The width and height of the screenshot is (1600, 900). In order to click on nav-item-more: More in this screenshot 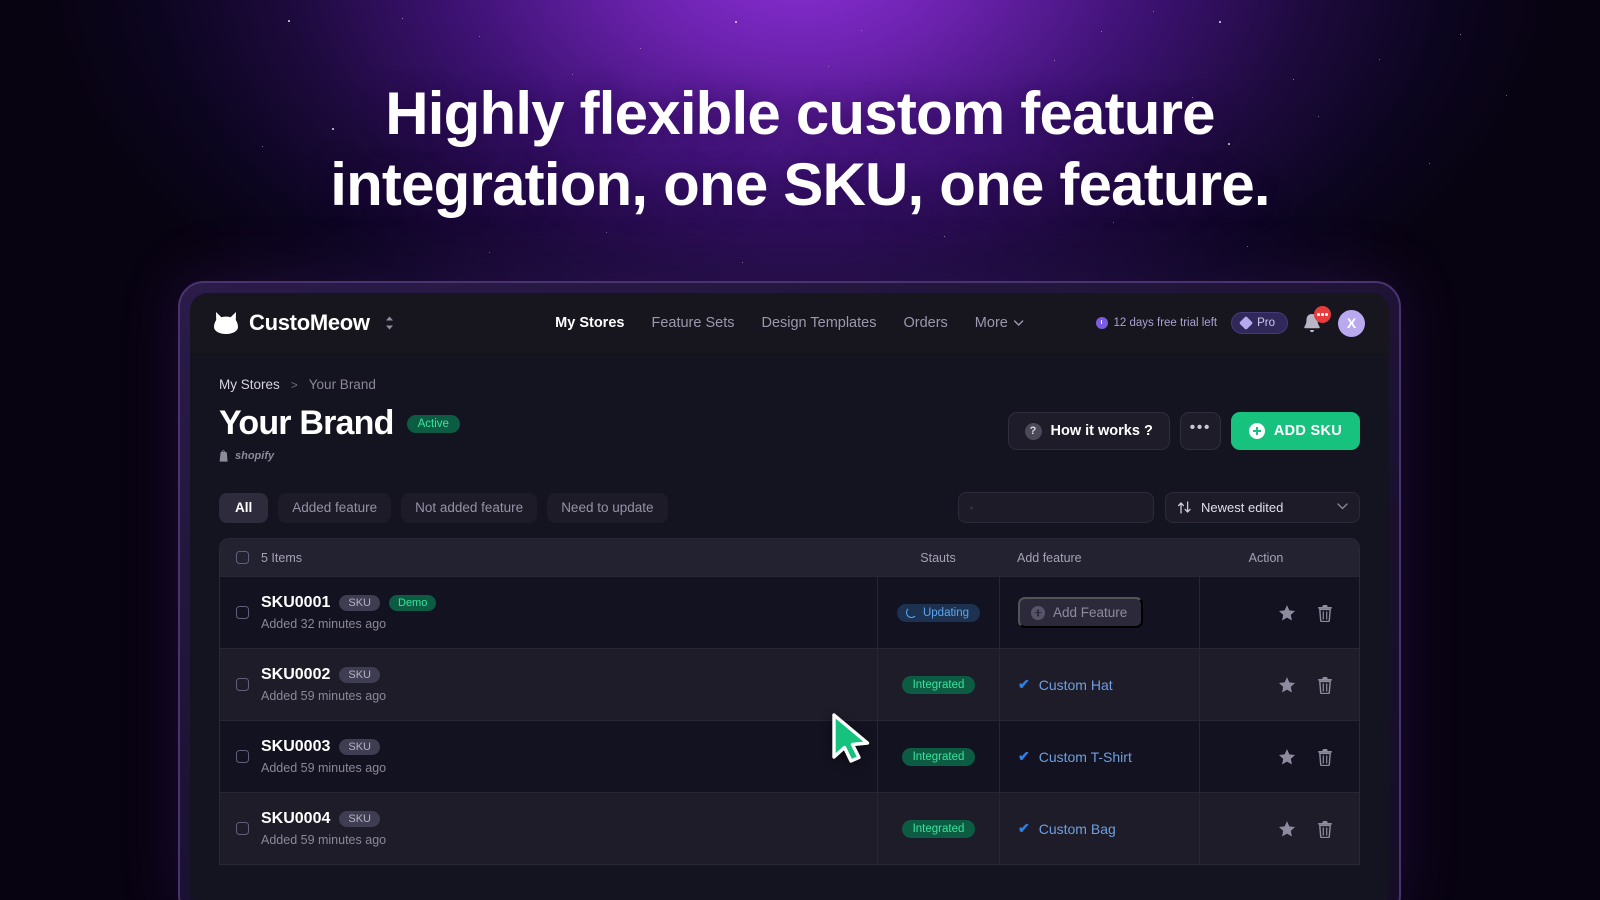, I will do `click(999, 323)`.